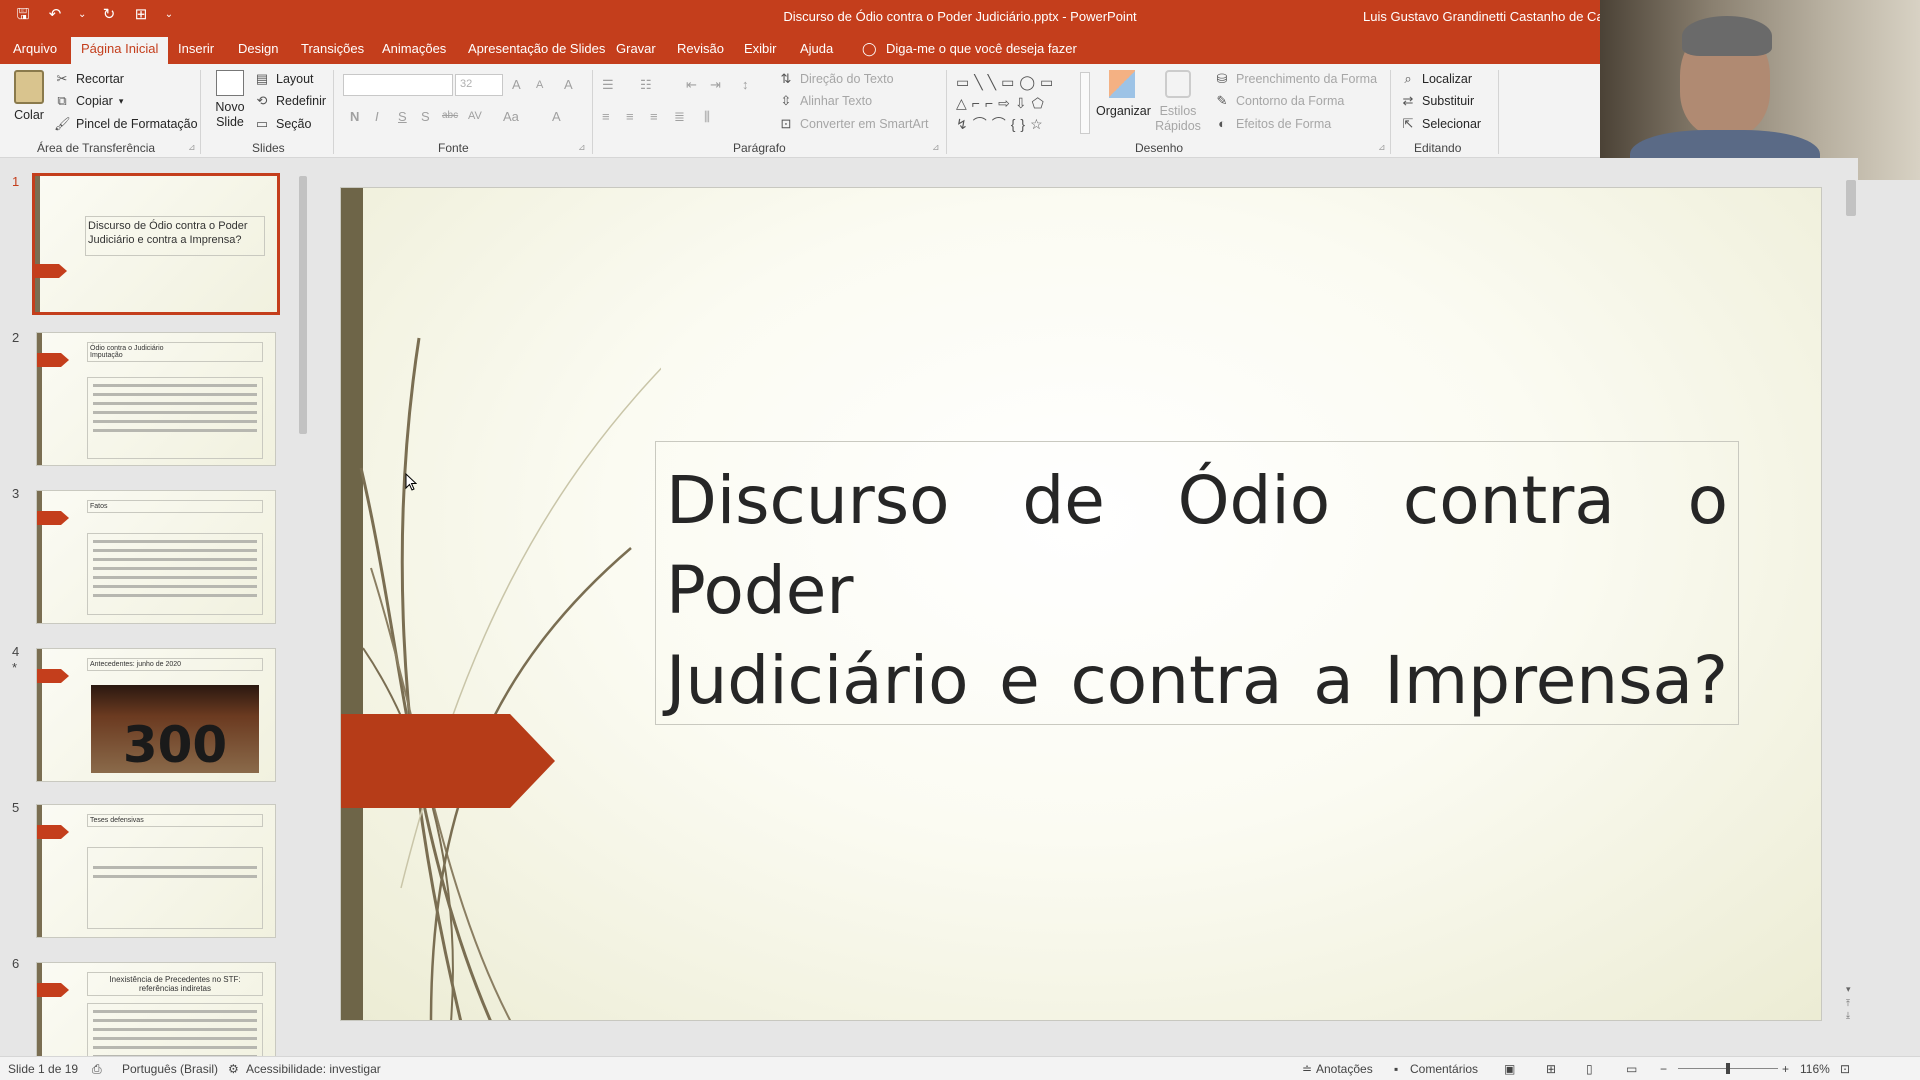  I want to click on zoom-slider-knob, so click(1728, 1068).